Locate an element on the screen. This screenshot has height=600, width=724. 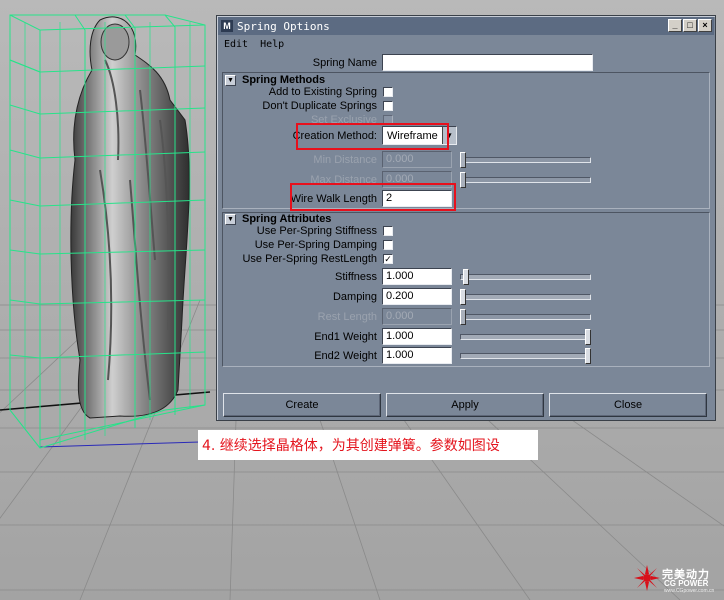
maya-app-icon: M is located at coordinates (227, 26).